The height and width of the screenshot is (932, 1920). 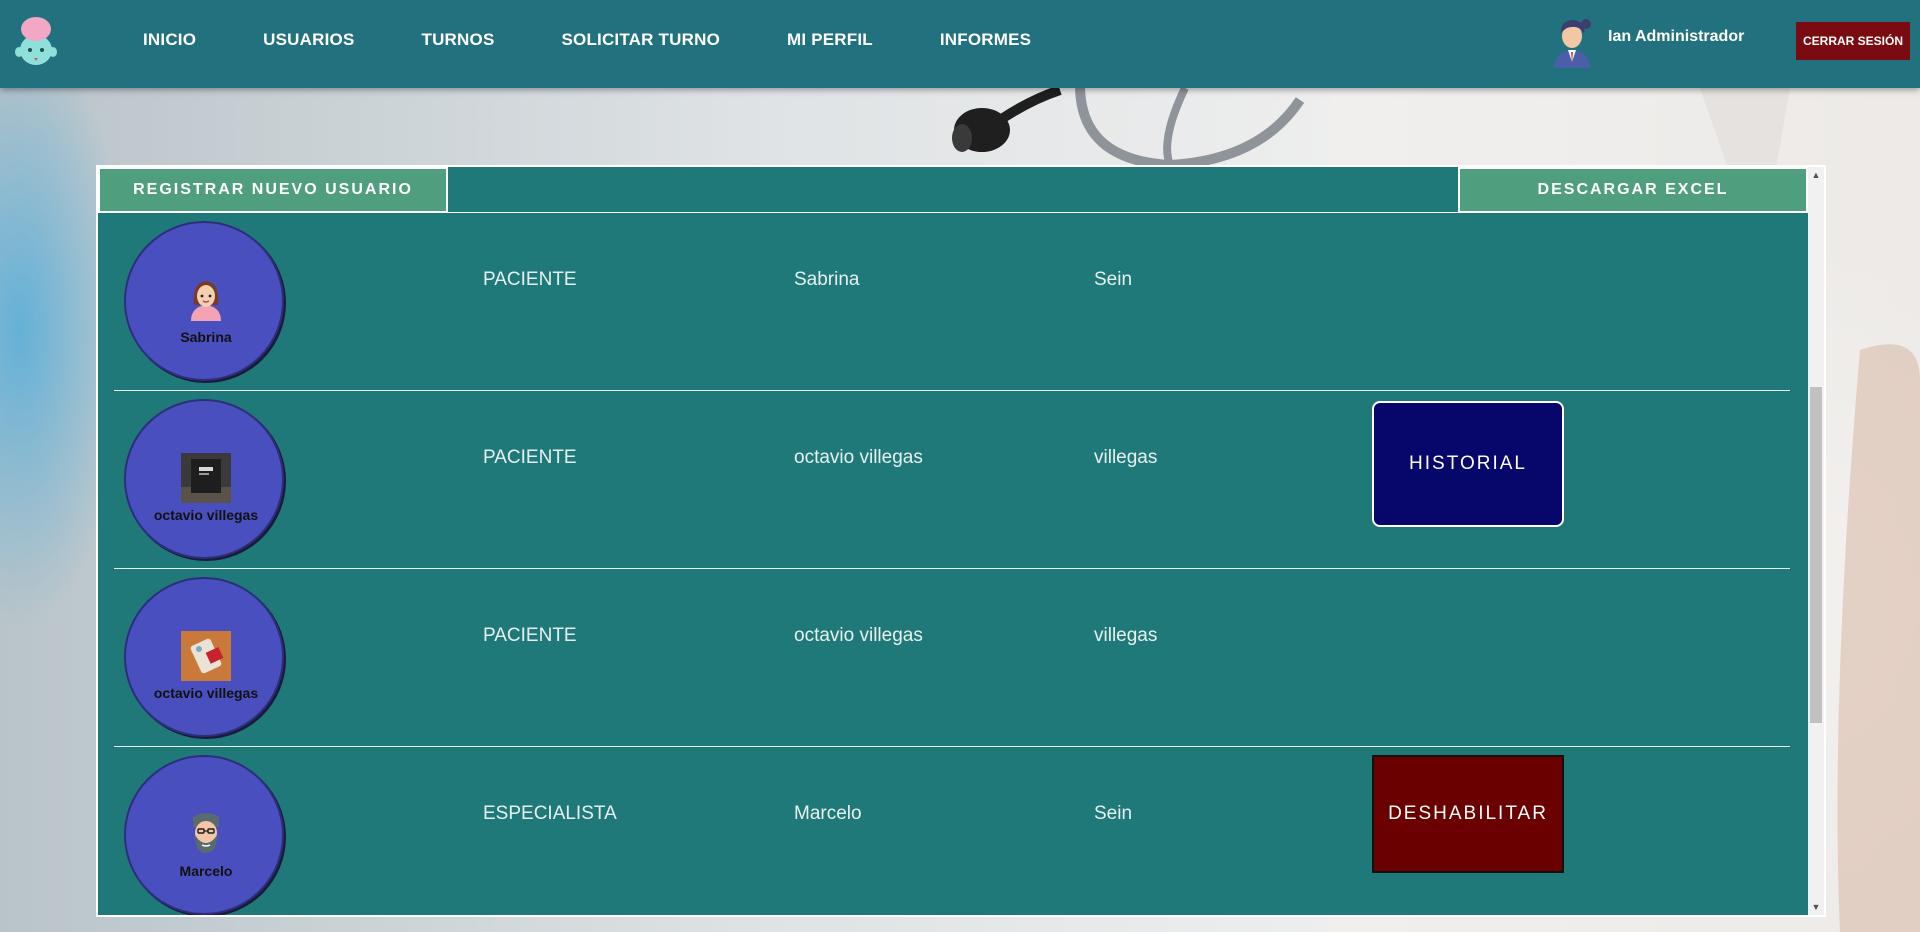 What do you see at coordinates (827, 279) in the screenshot?
I see `user-first-name: Sabrina` at bounding box center [827, 279].